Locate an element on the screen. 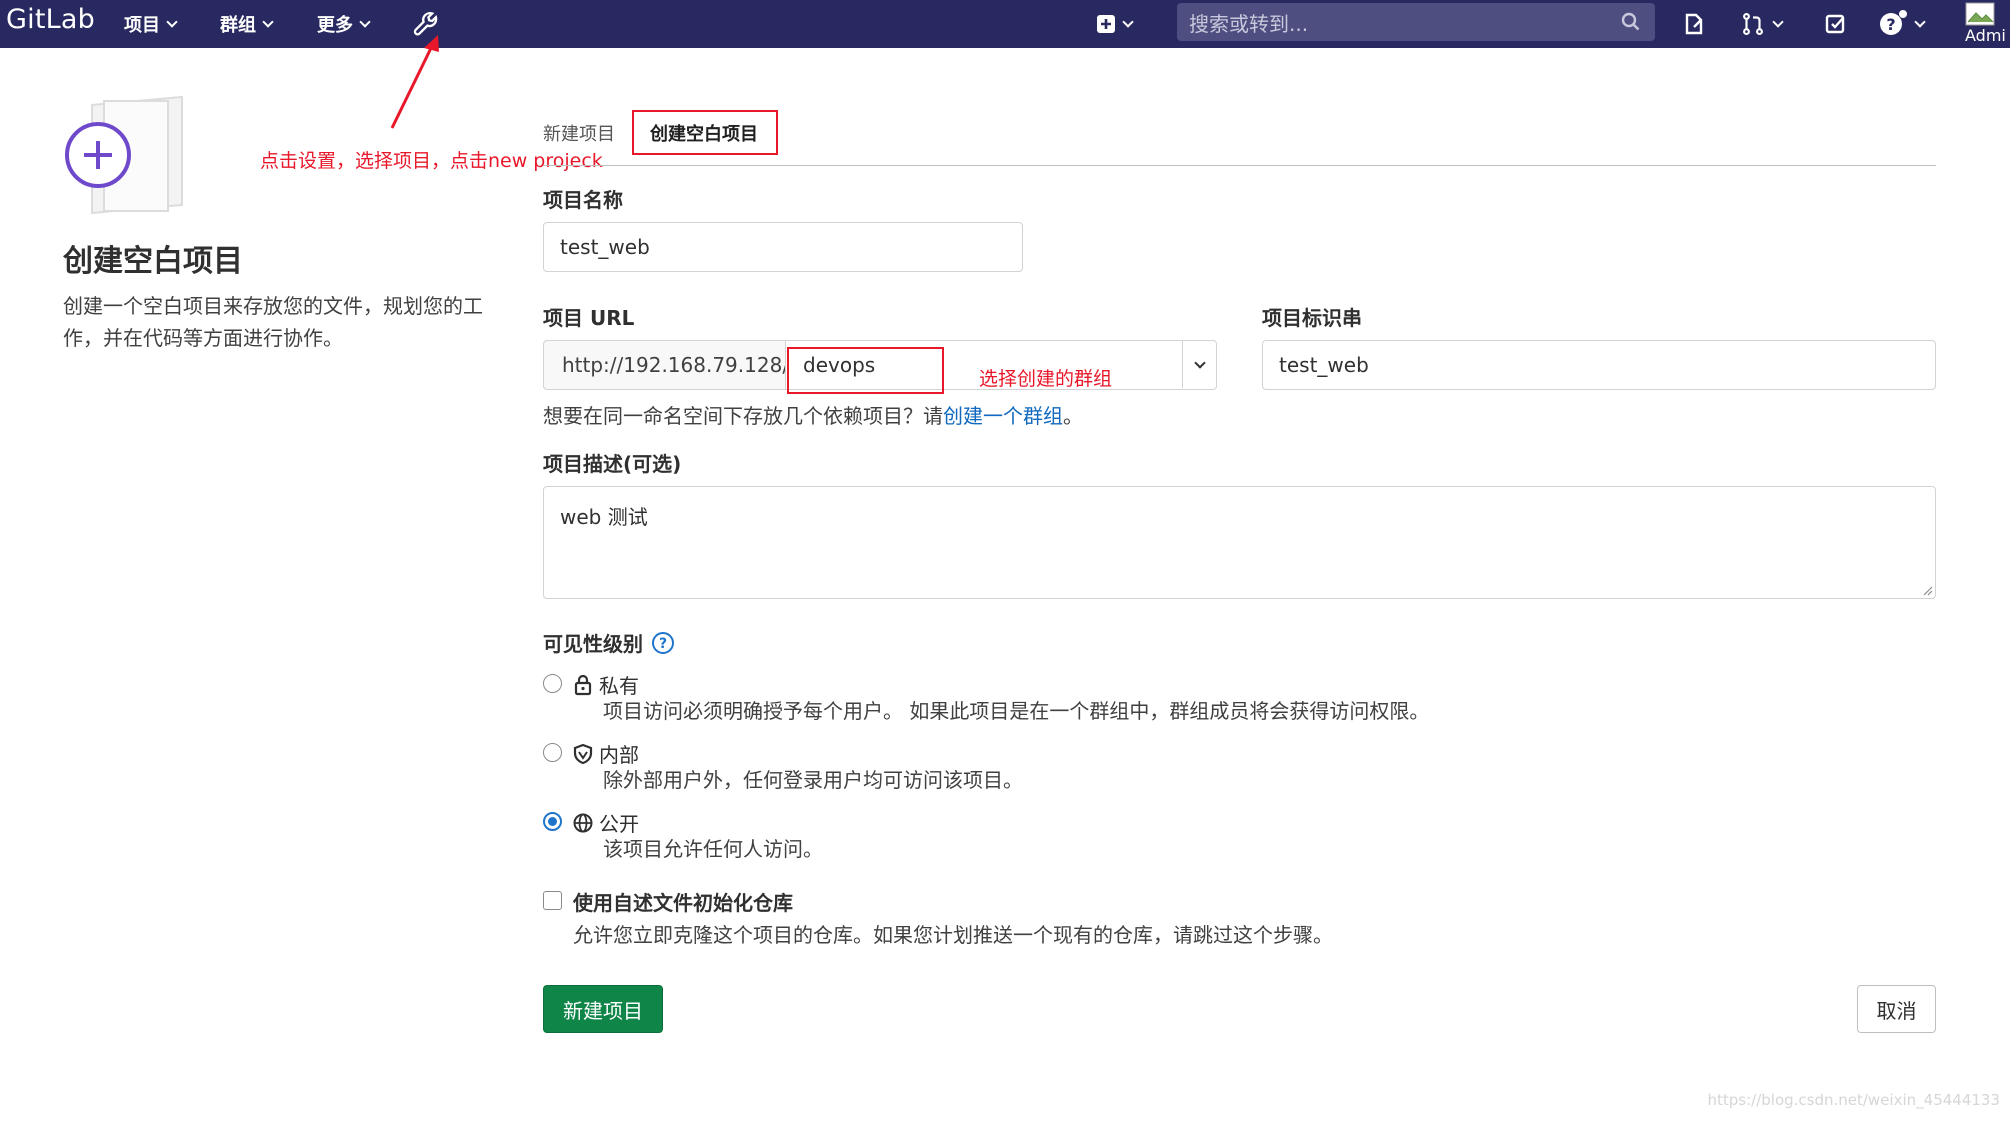 Image resolution: width=2010 pixels, height=1121 pixels. project-description-label: 项目描述(可选) is located at coordinates (612, 464).